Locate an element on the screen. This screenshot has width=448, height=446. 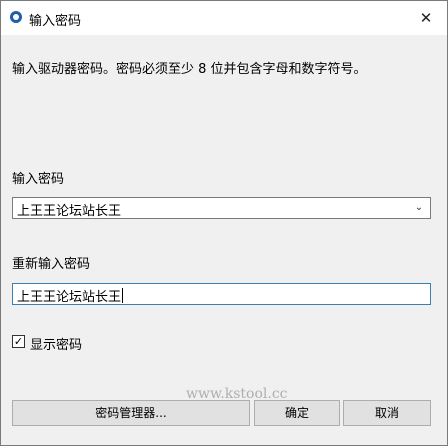
confirm-password-input: 上王王论坛站长王 is located at coordinates (221, 294).